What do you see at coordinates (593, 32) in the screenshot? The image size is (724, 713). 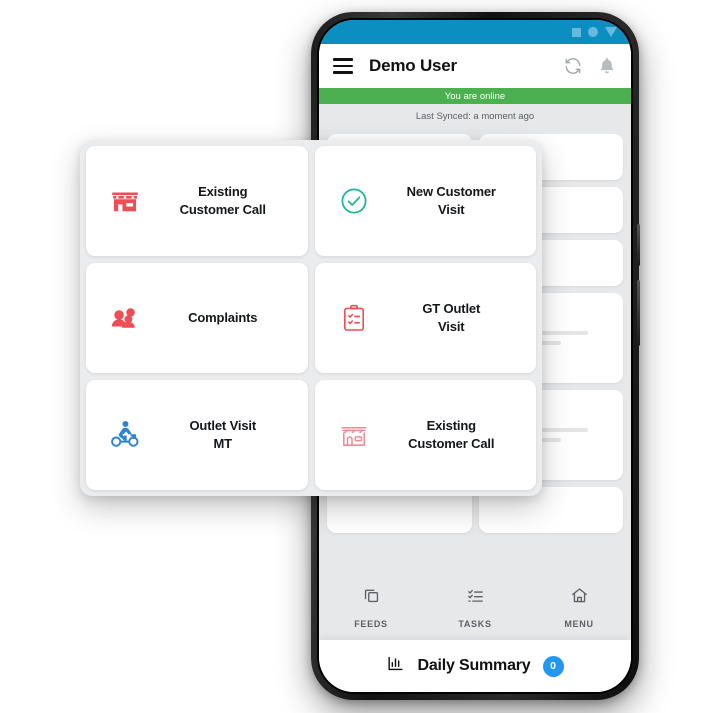 I see `circle-indicator-icon` at bounding box center [593, 32].